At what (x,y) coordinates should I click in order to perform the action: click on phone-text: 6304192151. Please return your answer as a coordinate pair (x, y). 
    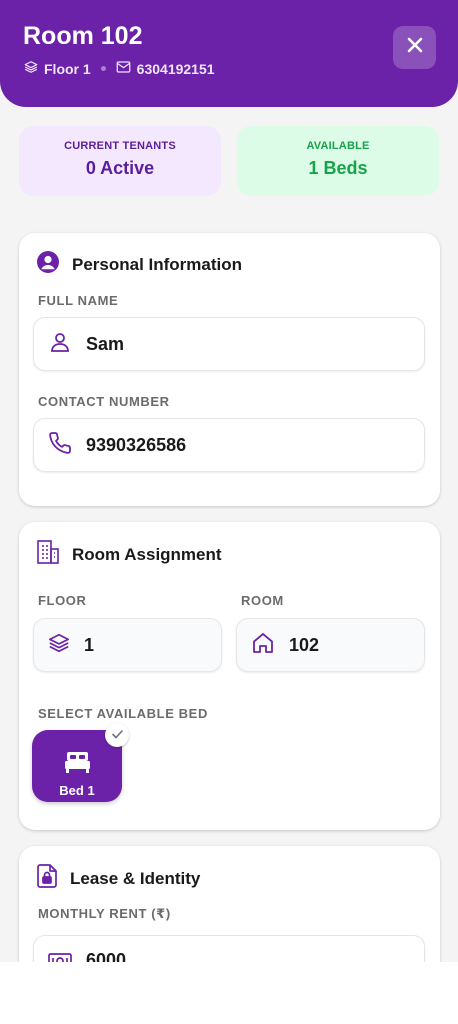
    Looking at the image, I should click on (175, 68).